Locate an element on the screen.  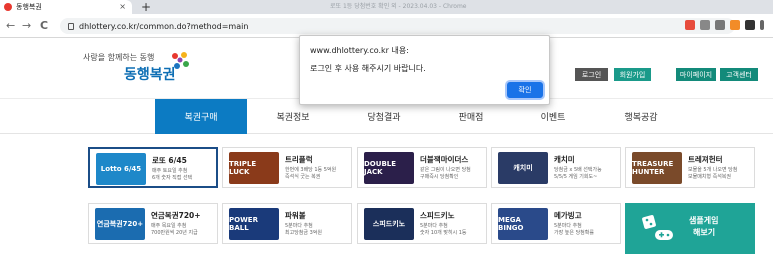
game-description: 같은 그림이 나오면 당첨 구매즉시 당첨확인 is located at coordinates (445, 174).